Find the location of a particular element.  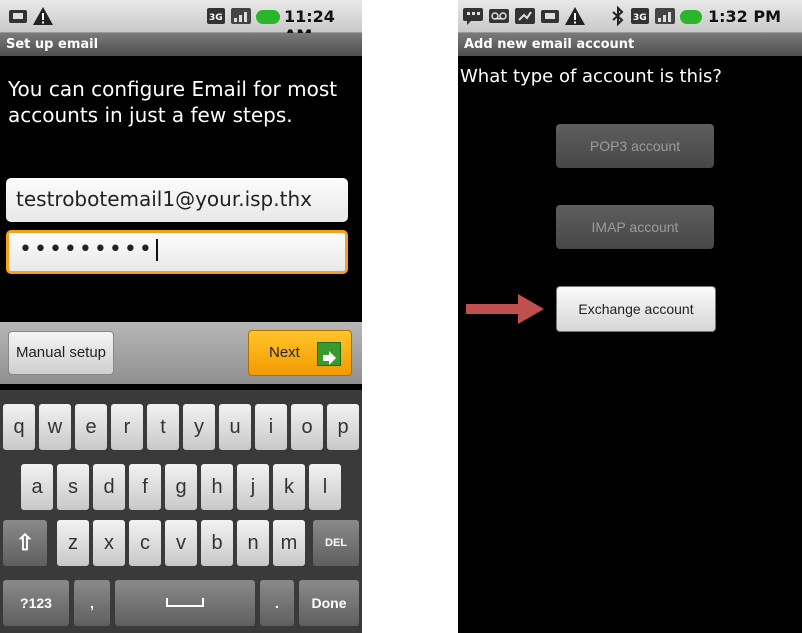

key-x: x is located at coordinates (109, 543).